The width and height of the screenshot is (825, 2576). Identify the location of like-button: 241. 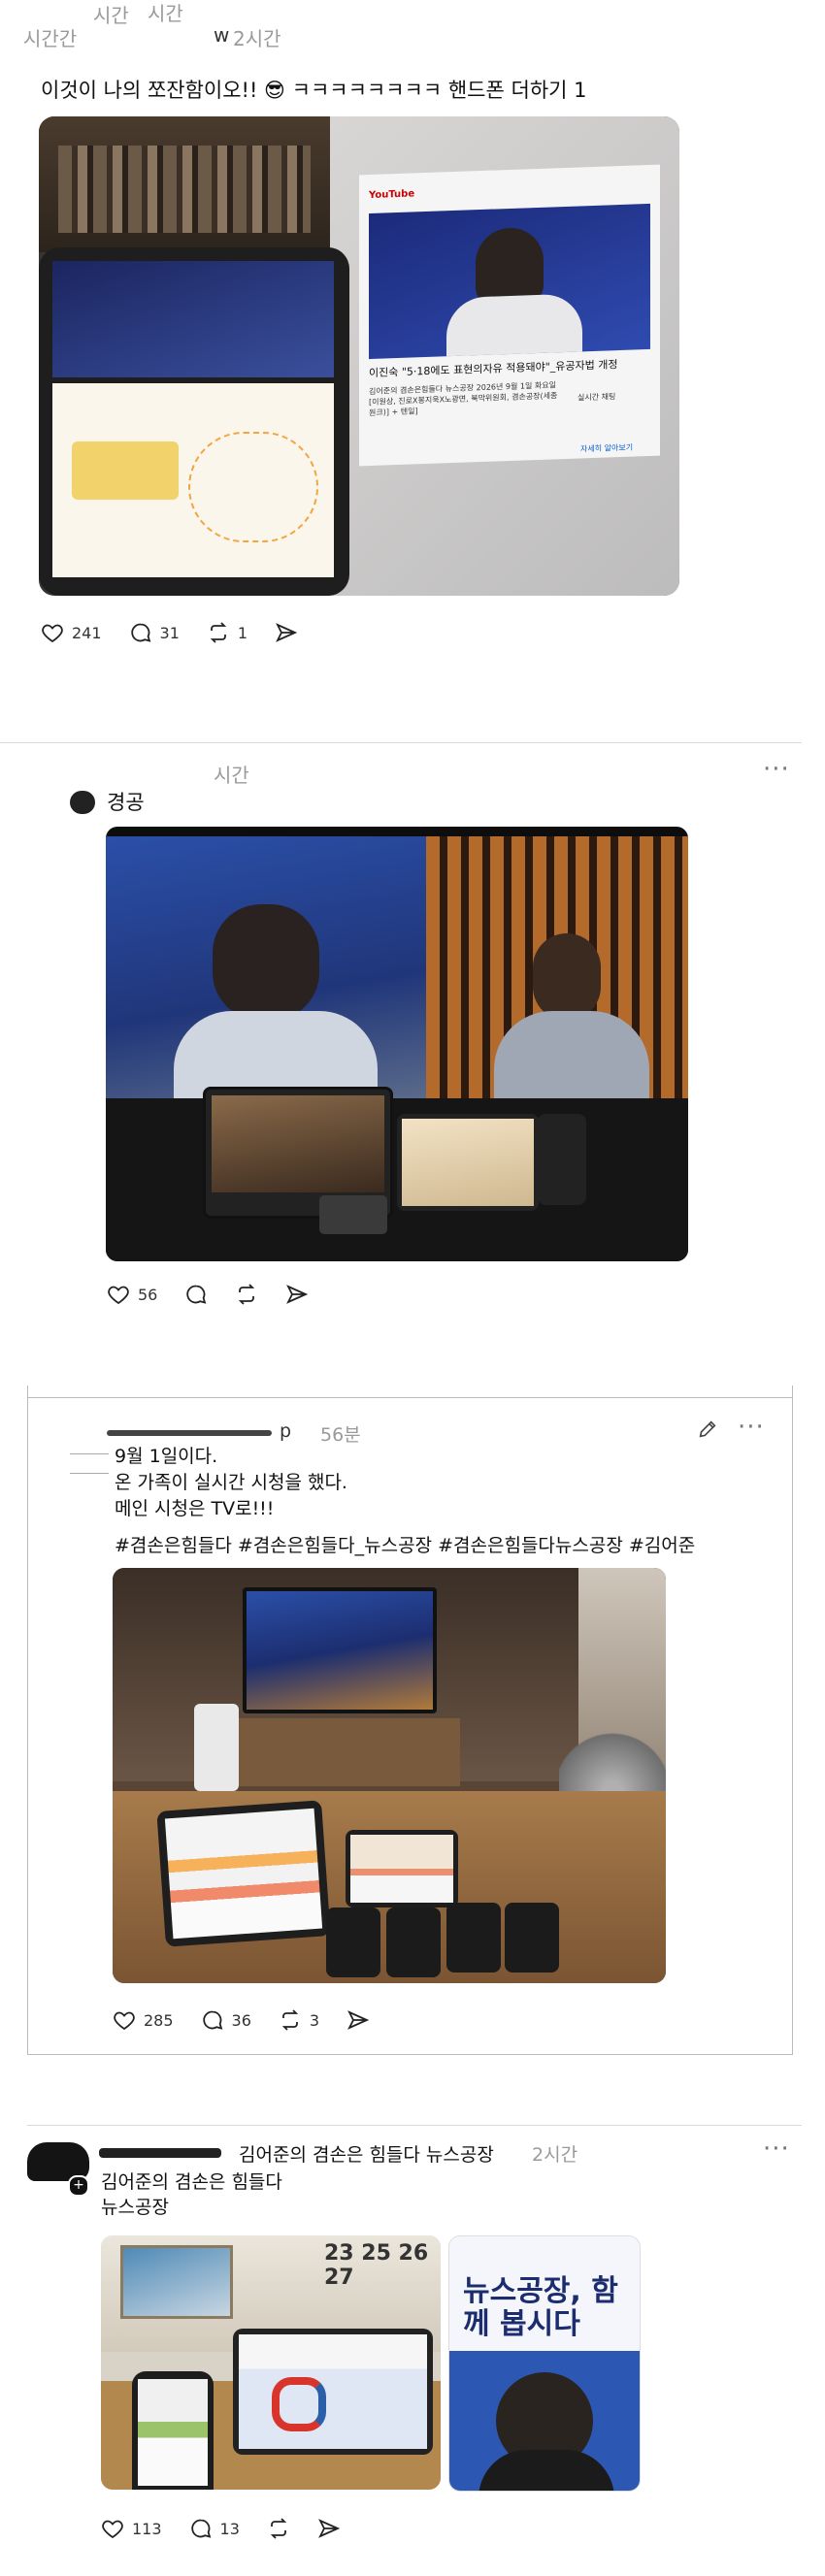
(71, 632).